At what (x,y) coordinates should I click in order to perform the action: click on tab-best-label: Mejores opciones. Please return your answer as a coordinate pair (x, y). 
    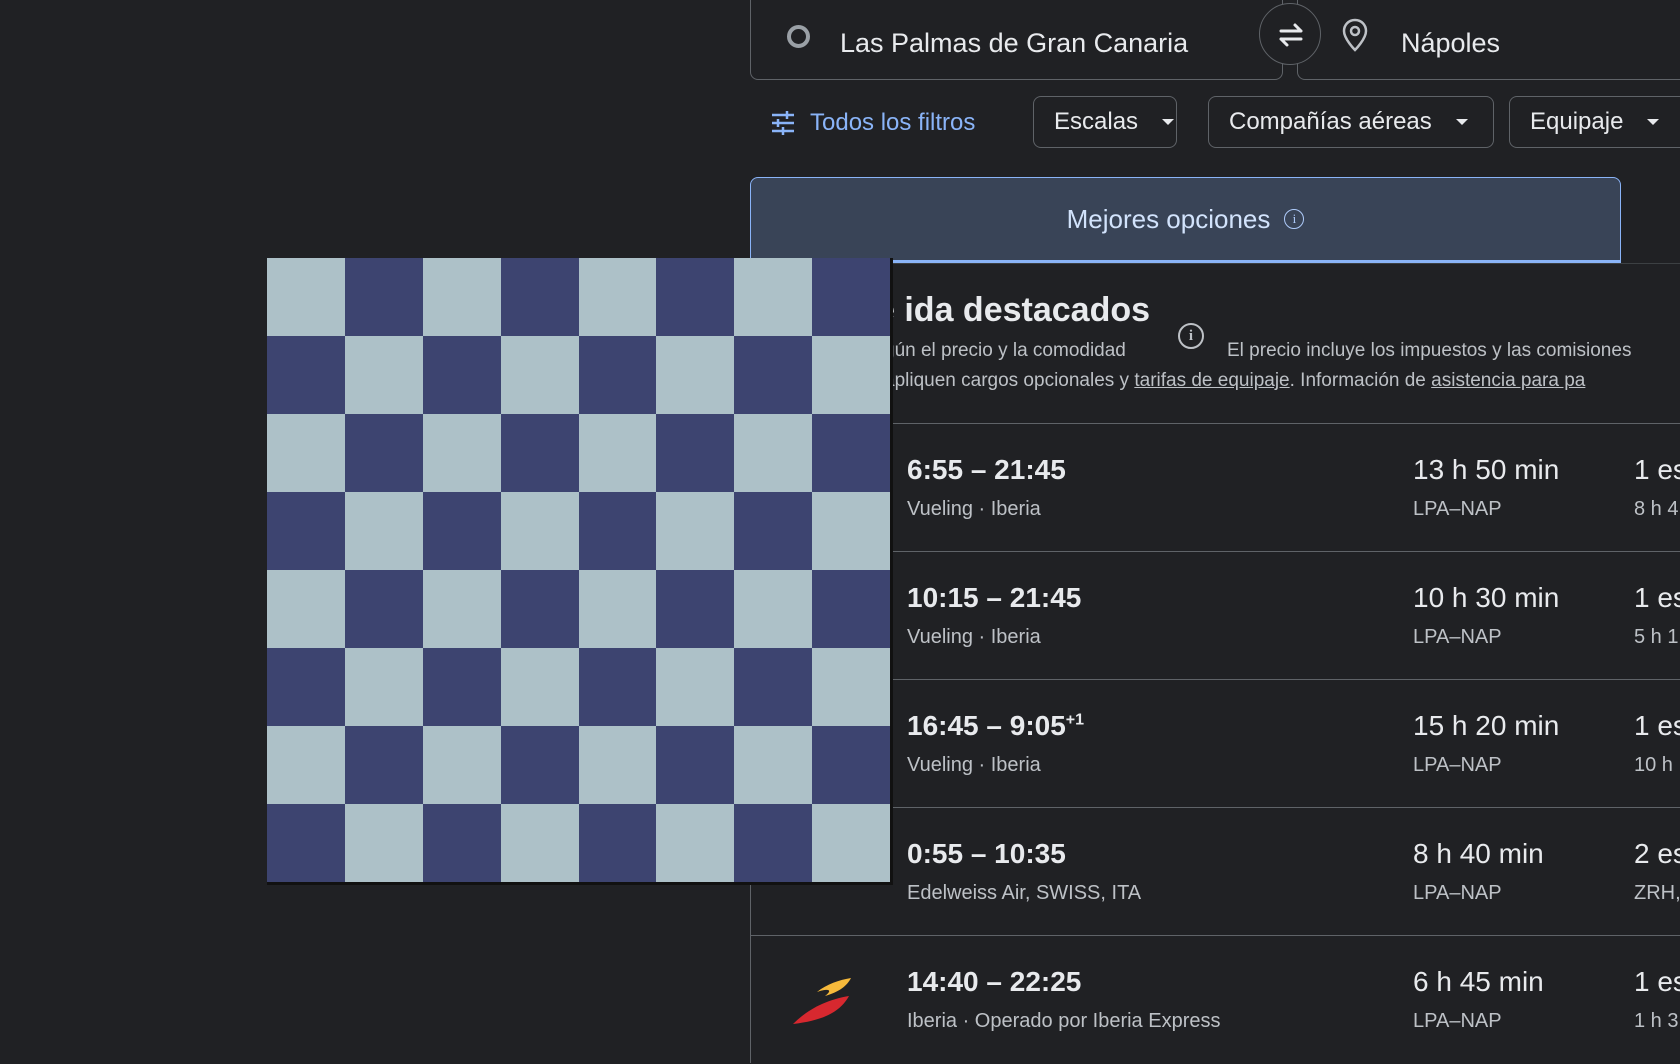
    Looking at the image, I should click on (1168, 218).